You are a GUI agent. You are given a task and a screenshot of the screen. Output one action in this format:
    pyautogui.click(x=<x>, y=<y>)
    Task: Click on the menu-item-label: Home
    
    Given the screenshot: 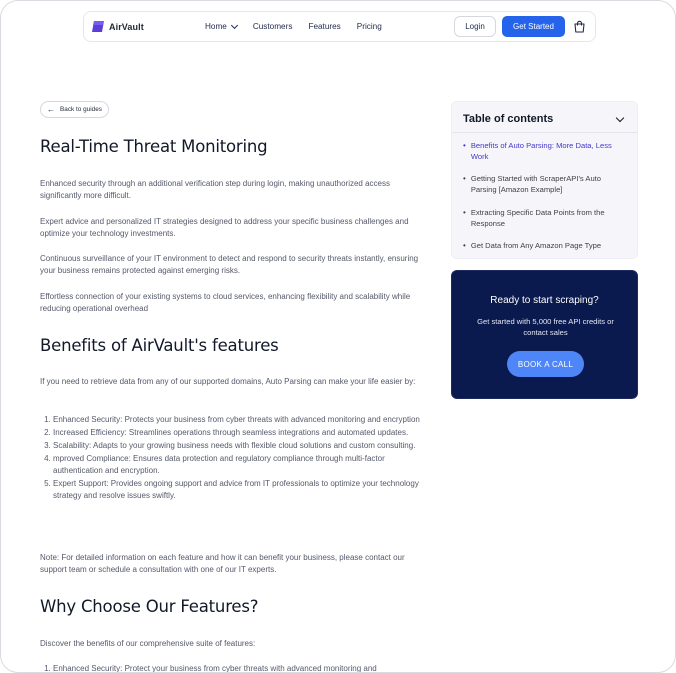 What is the action you would take?
    pyautogui.click(x=216, y=26)
    